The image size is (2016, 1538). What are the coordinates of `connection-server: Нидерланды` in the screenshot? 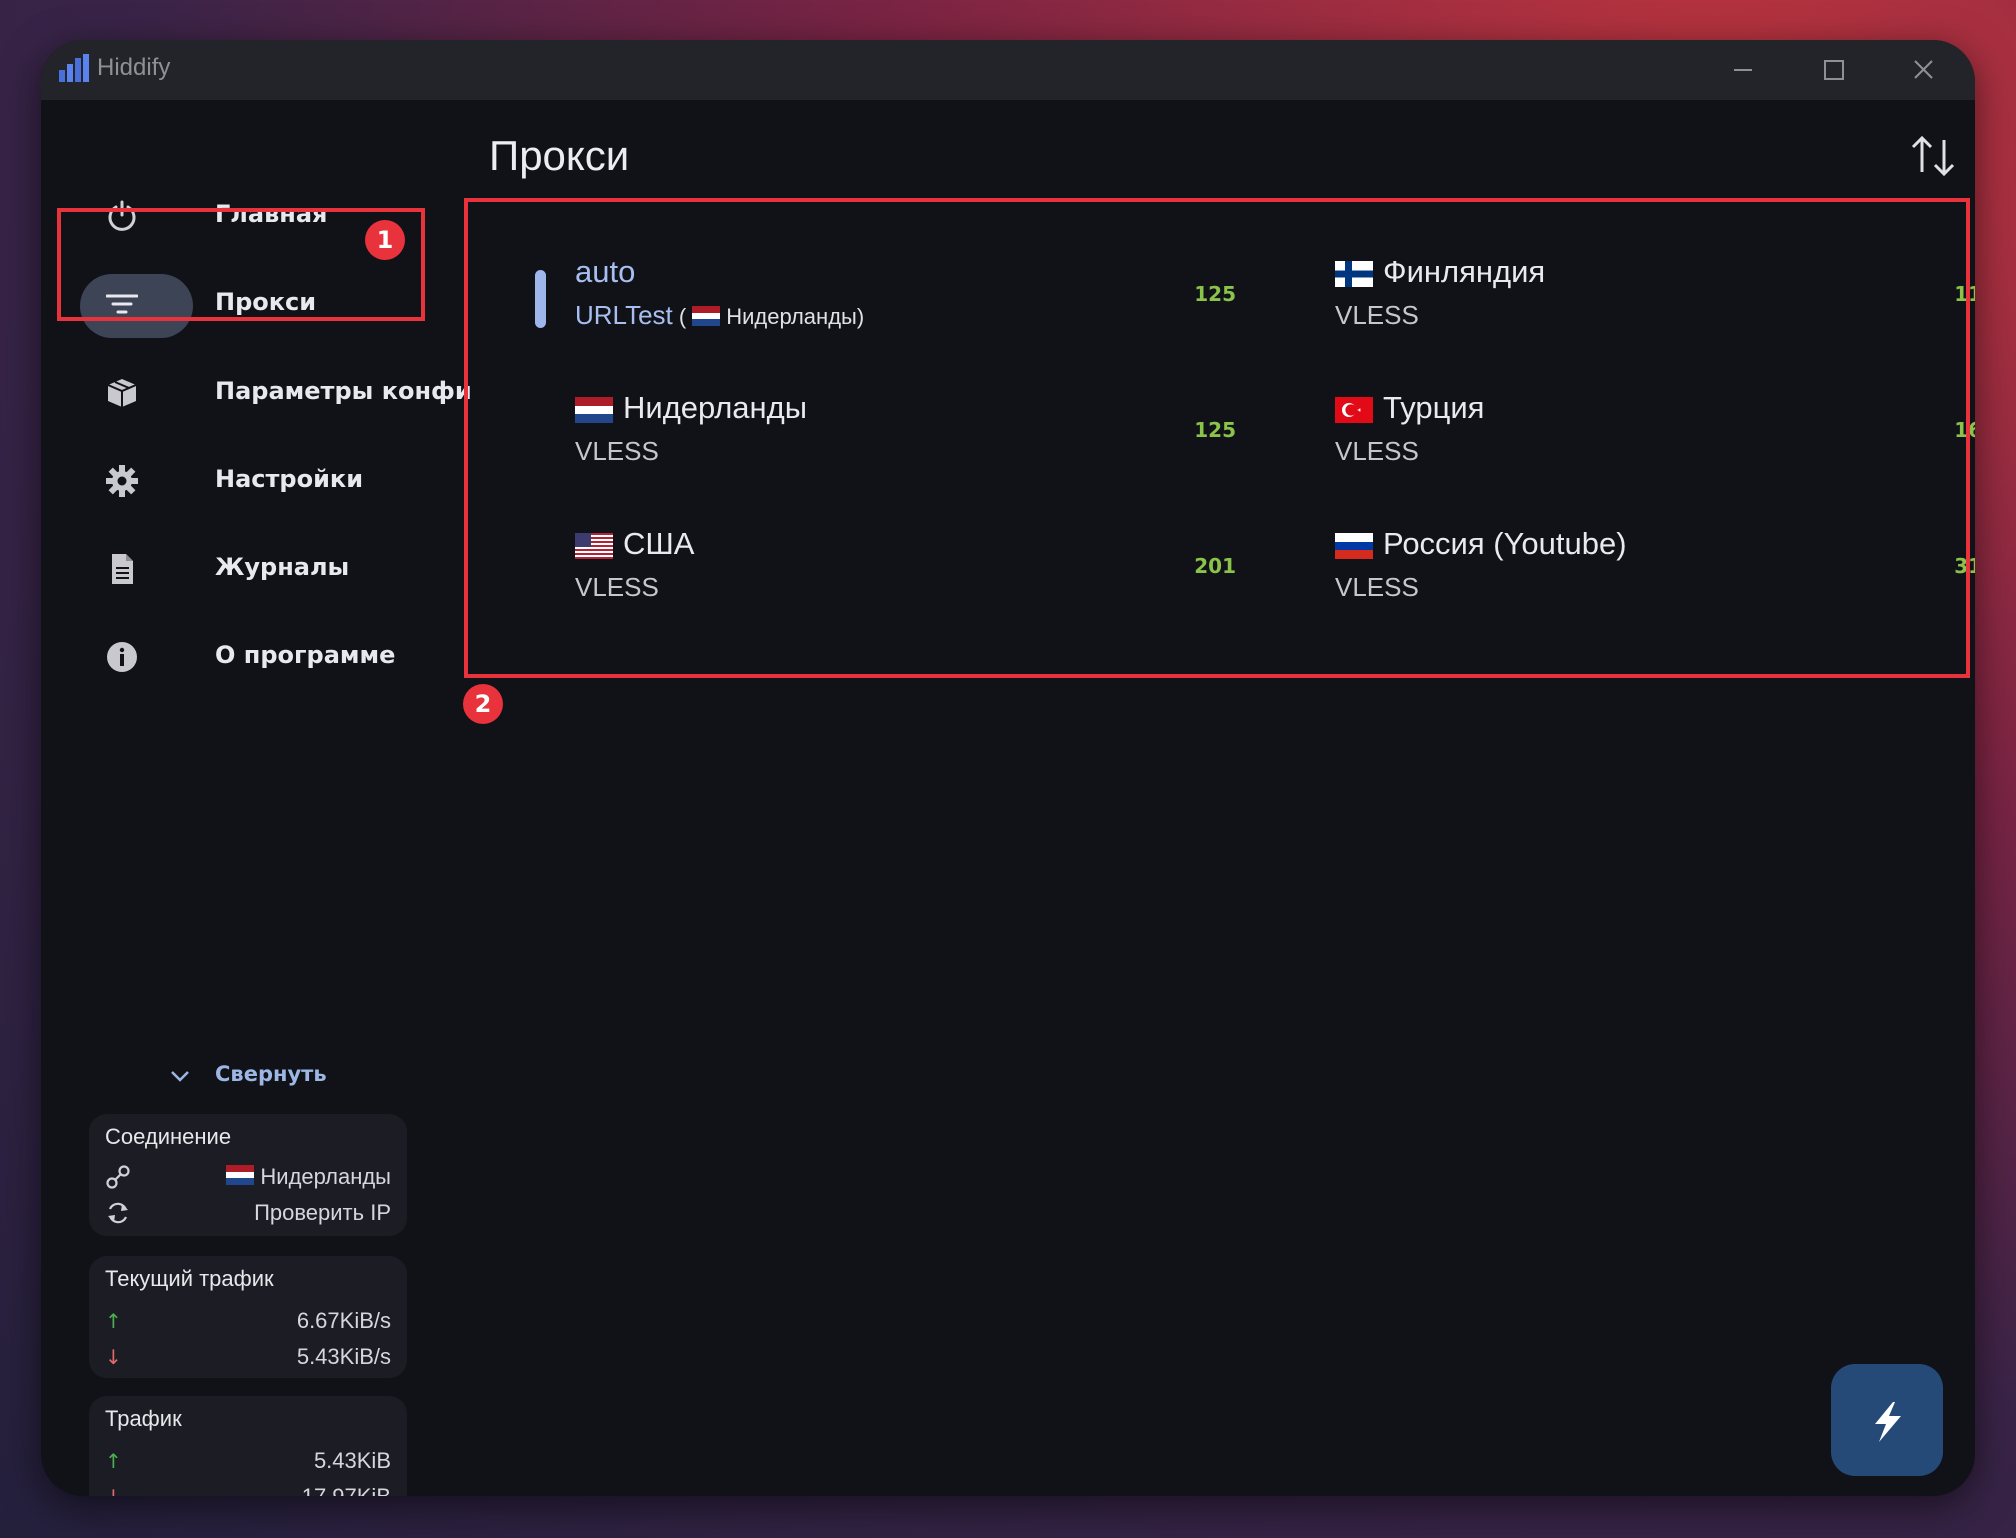 It's located at (305, 1177).